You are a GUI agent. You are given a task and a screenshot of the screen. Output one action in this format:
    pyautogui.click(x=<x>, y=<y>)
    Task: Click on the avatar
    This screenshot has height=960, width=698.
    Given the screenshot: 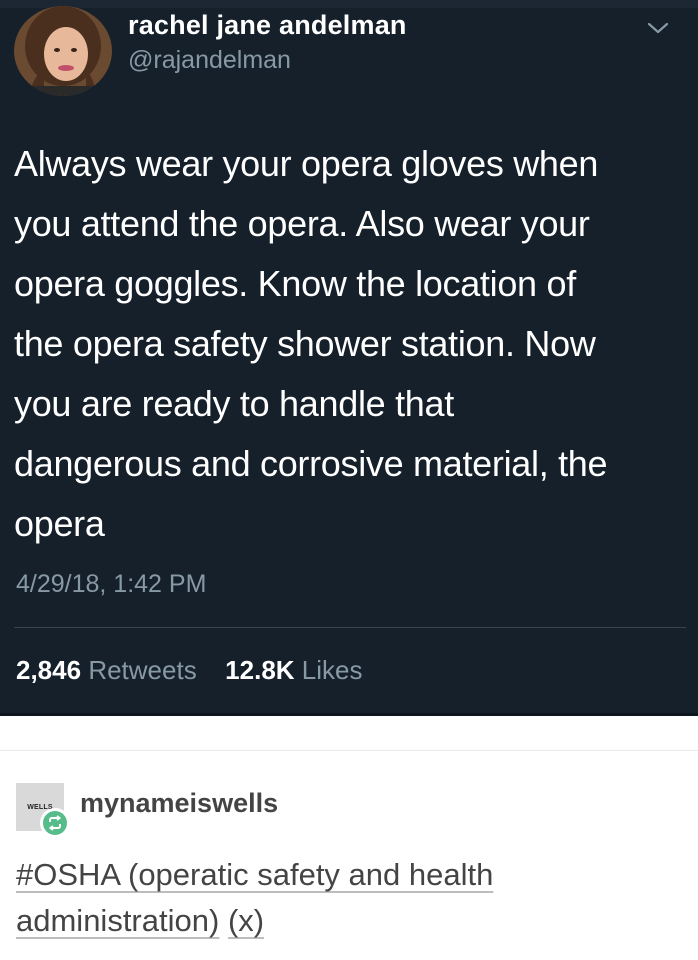 What is the action you would take?
    pyautogui.click(x=63, y=51)
    